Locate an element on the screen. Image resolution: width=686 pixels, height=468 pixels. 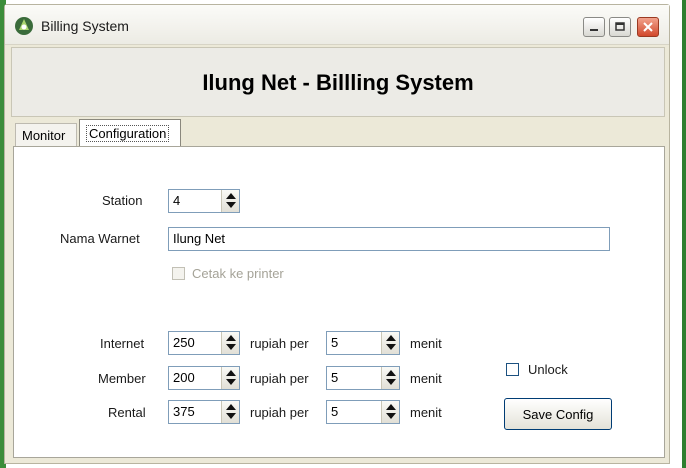
nama-warnet-input: Ilung Net is located at coordinates (389, 239).